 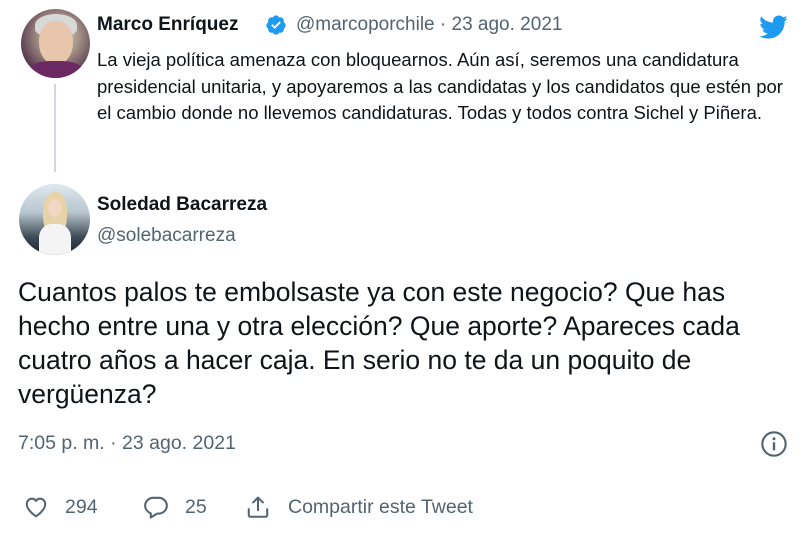 I want to click on reply-count: 25, so click(x=196, y=506).